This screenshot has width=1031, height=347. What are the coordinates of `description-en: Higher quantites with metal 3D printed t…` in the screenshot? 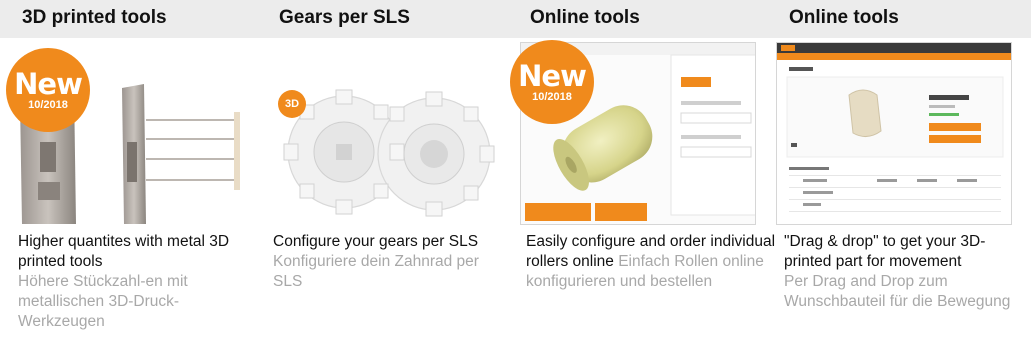 It's located at (124, 251).